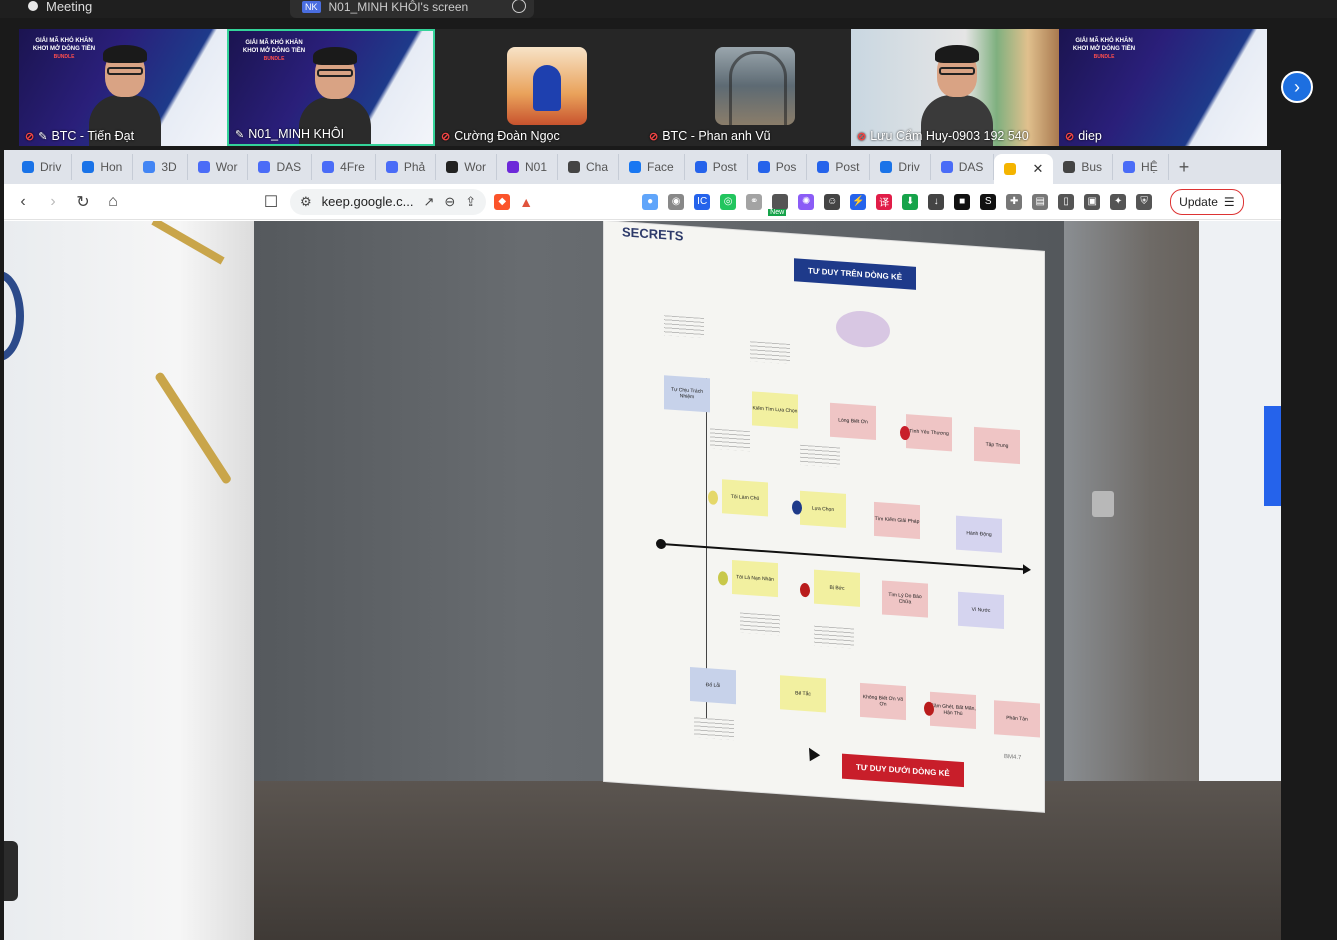 The width and height of the screenshot is (1337, 940). What do you see at coordinates (1092, 201) in the screenshot?
I see `wallet-icon: ▣` at bounding box center [1092, 201].